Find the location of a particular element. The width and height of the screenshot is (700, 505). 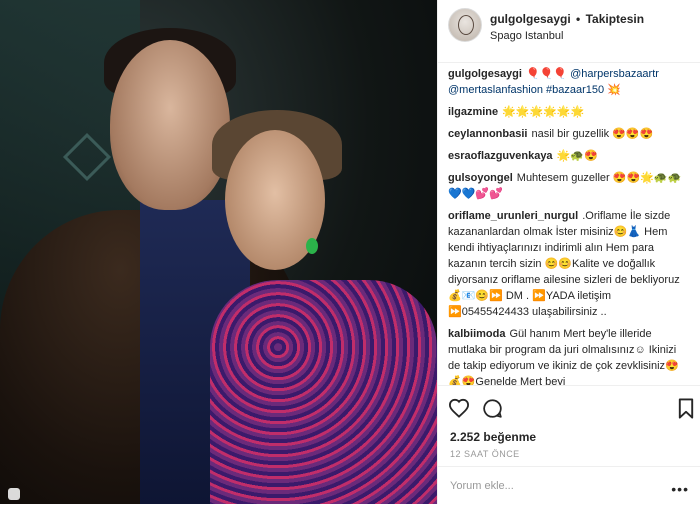

list-item: ilgazmine 🌟🌟🌟🌟🌟🌟 is located at coordinates (569, 112).